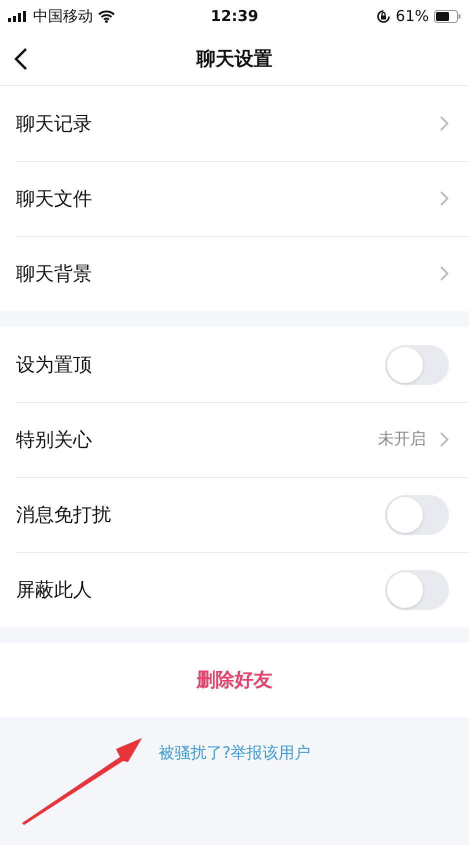  What do you see at coordinates (21, 59) in the screenshot?
I see `back-icon` at bounding box center [21, 59].